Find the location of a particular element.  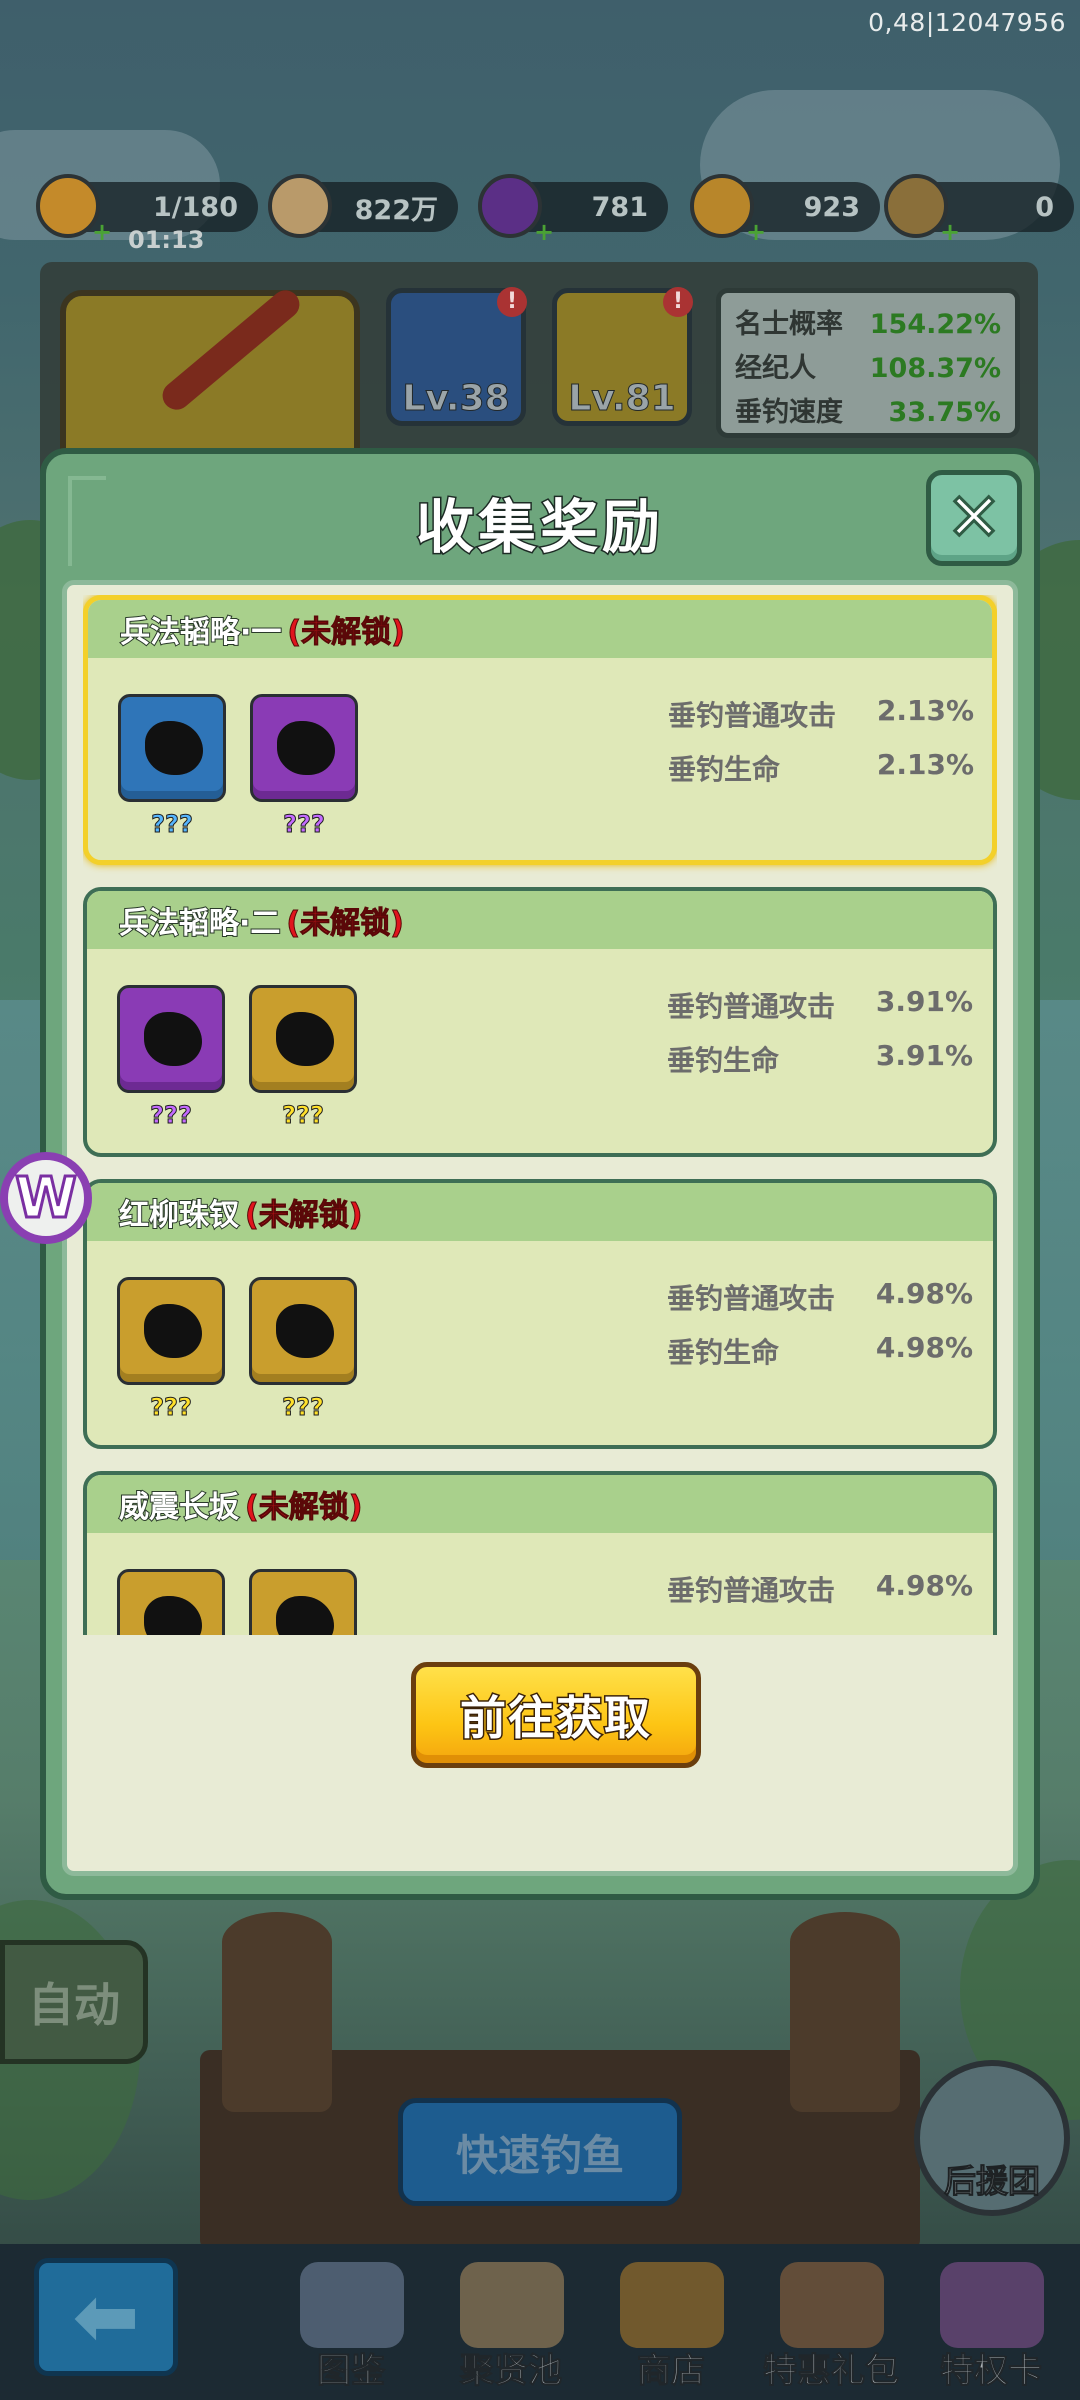

nav-item-privilege-card: 特权卡 is located at coordinates (991, 2330).